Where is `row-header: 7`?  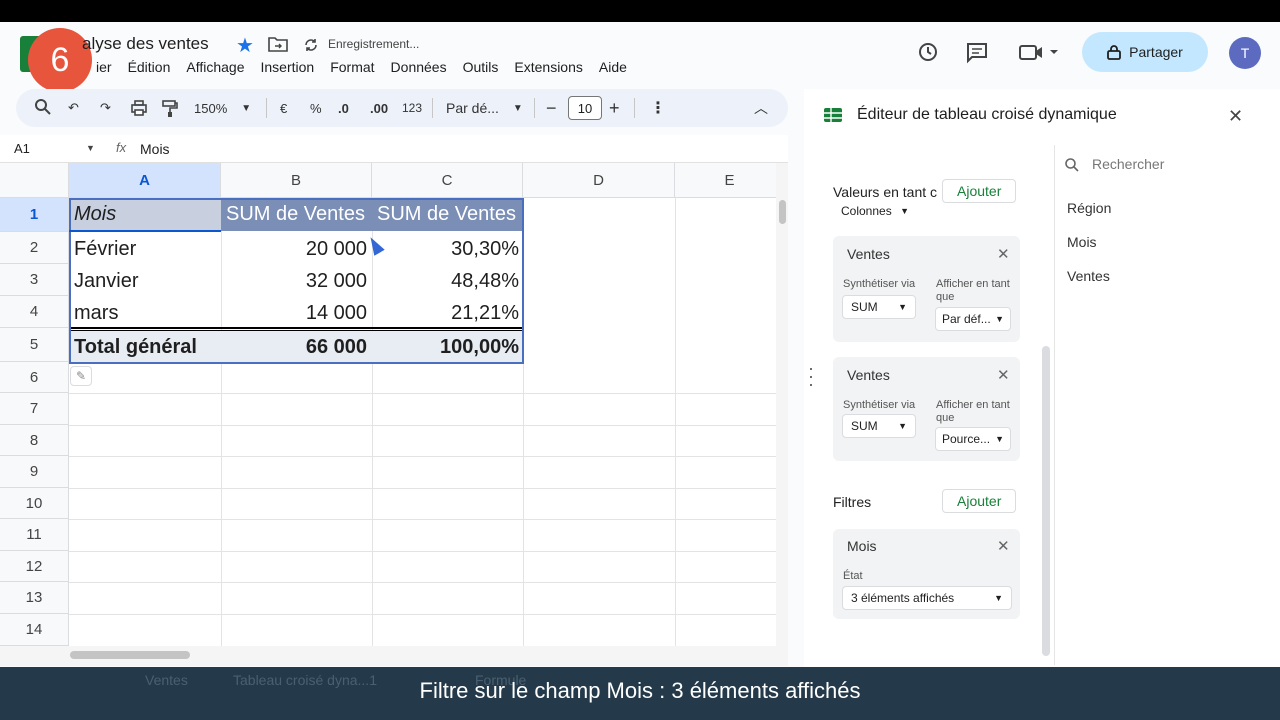 row-header: 7 is located at coordinates (34, 409).